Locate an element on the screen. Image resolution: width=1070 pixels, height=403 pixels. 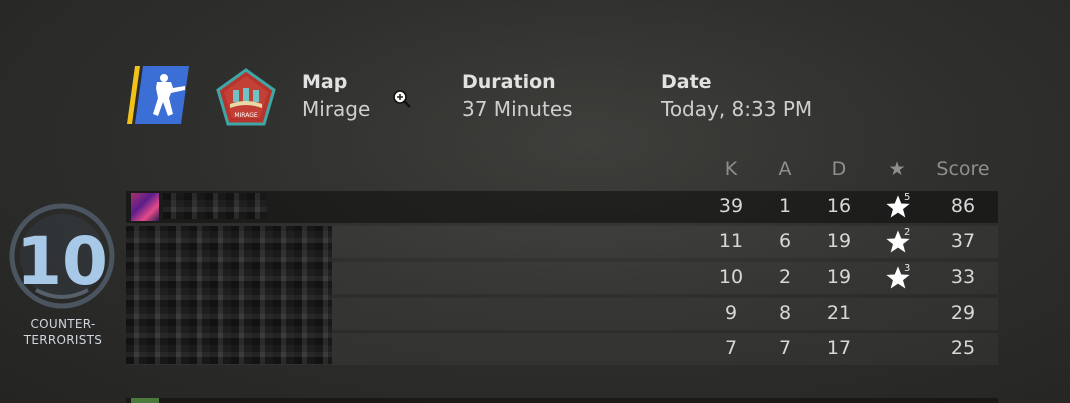
duration-label: Duration is located at coordinates (509, 82).